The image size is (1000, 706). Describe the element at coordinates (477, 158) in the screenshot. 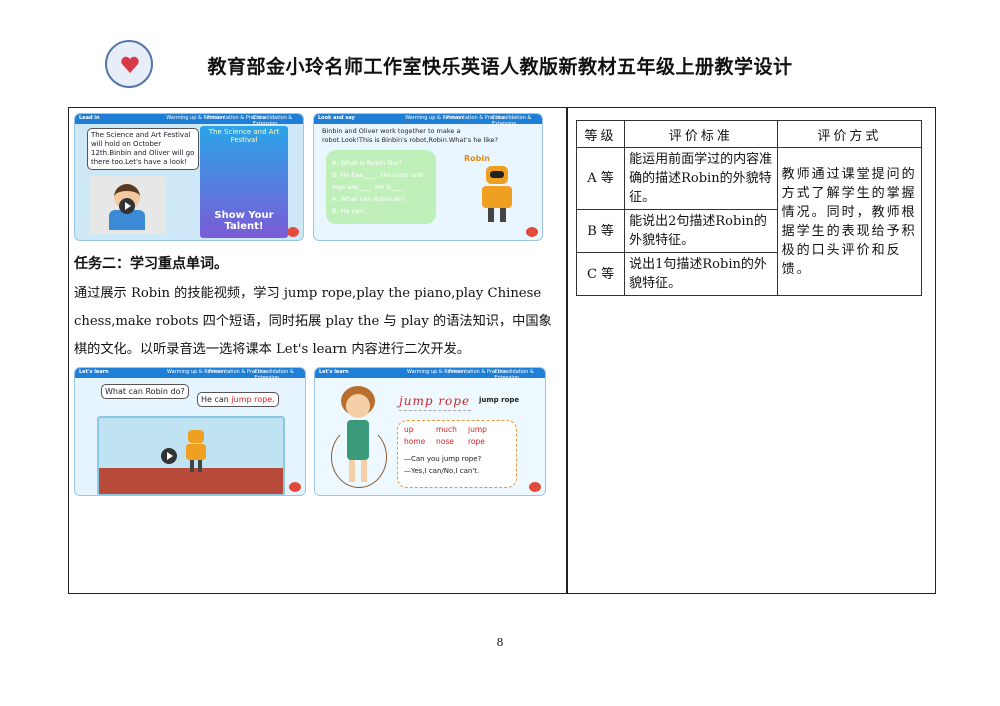

I see `robot-label: Robin` at that location.